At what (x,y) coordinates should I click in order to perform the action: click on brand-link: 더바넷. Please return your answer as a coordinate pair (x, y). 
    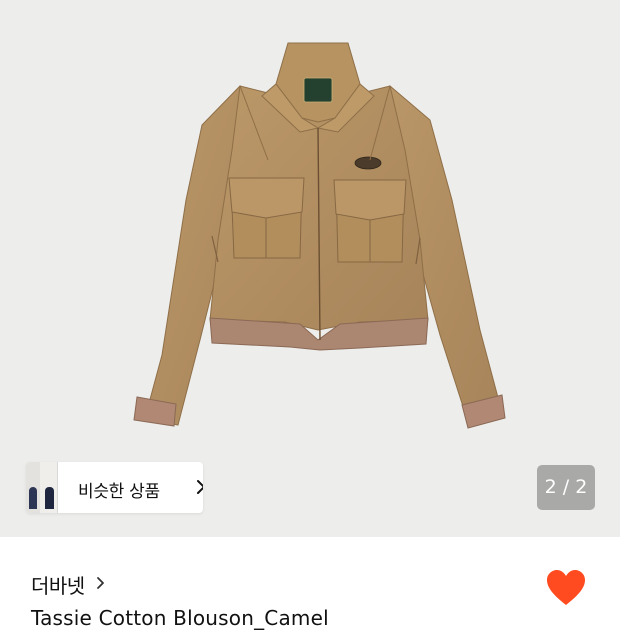
    Looking at the image, I should click on (58, 584).